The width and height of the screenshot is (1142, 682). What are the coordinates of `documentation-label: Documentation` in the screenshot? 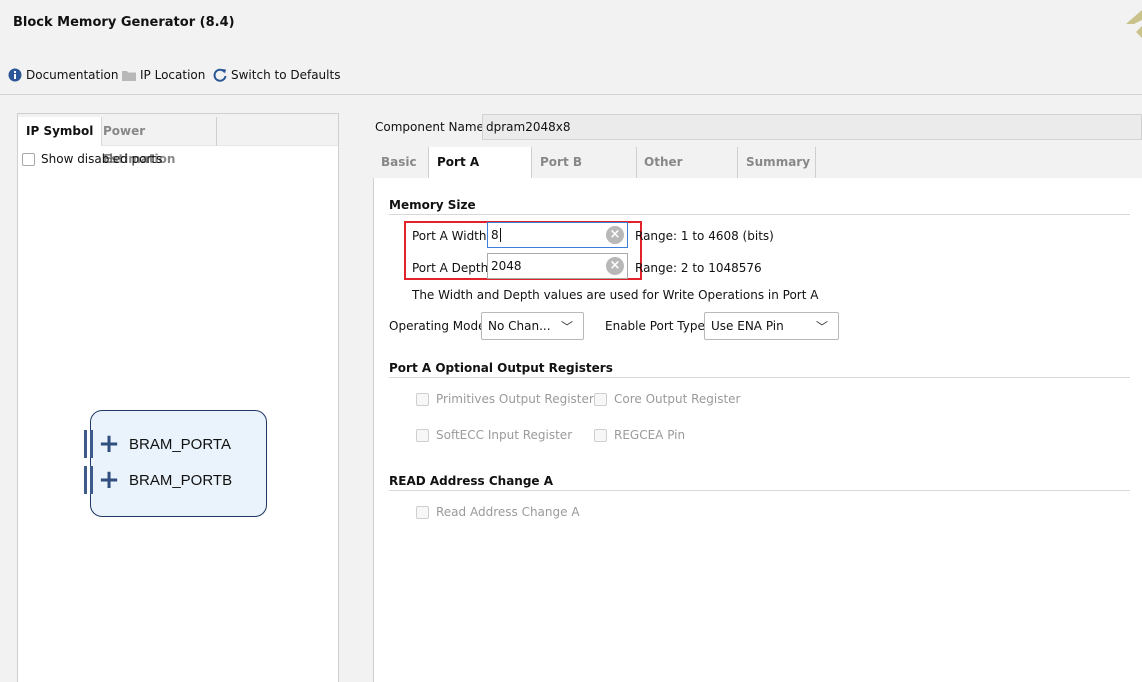 It's located at (72, 75).